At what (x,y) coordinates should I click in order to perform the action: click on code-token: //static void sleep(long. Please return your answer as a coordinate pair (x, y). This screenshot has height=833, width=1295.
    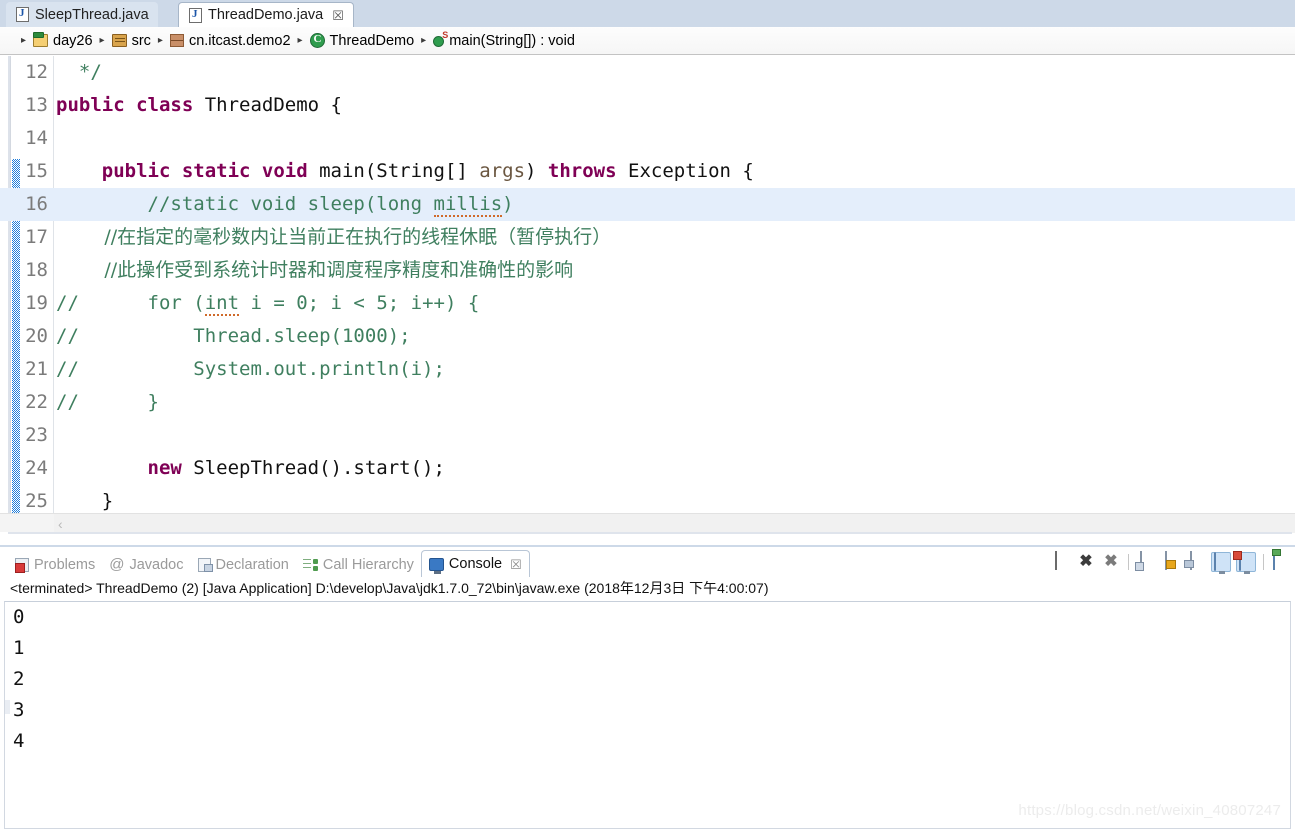
    Looking at the image, I should click on (245, 204).